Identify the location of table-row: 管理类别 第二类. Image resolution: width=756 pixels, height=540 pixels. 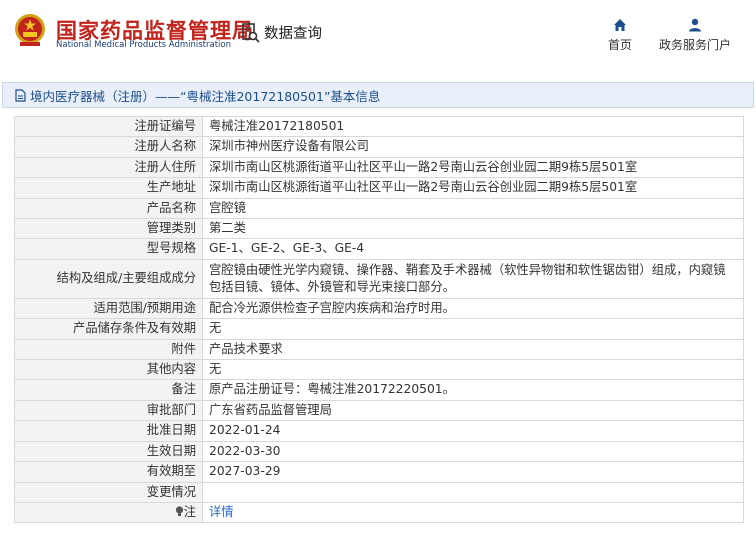
(379, 229).